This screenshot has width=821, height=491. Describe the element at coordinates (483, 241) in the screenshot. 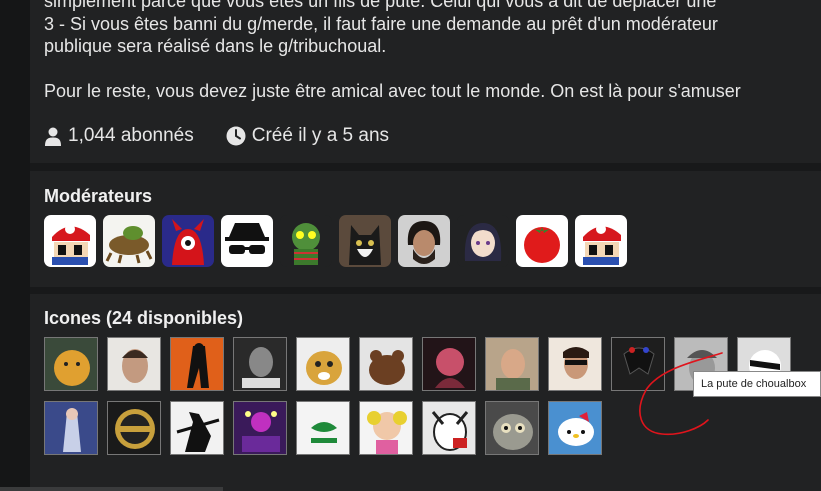

I see `moderator-avatar-anime-girl` at that location.